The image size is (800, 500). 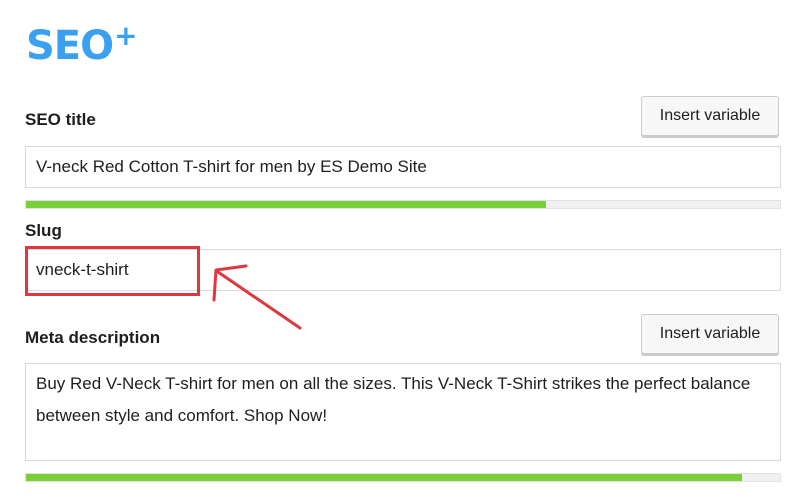 I want to click on logo-text: SEO, so click(x=70, y=46).